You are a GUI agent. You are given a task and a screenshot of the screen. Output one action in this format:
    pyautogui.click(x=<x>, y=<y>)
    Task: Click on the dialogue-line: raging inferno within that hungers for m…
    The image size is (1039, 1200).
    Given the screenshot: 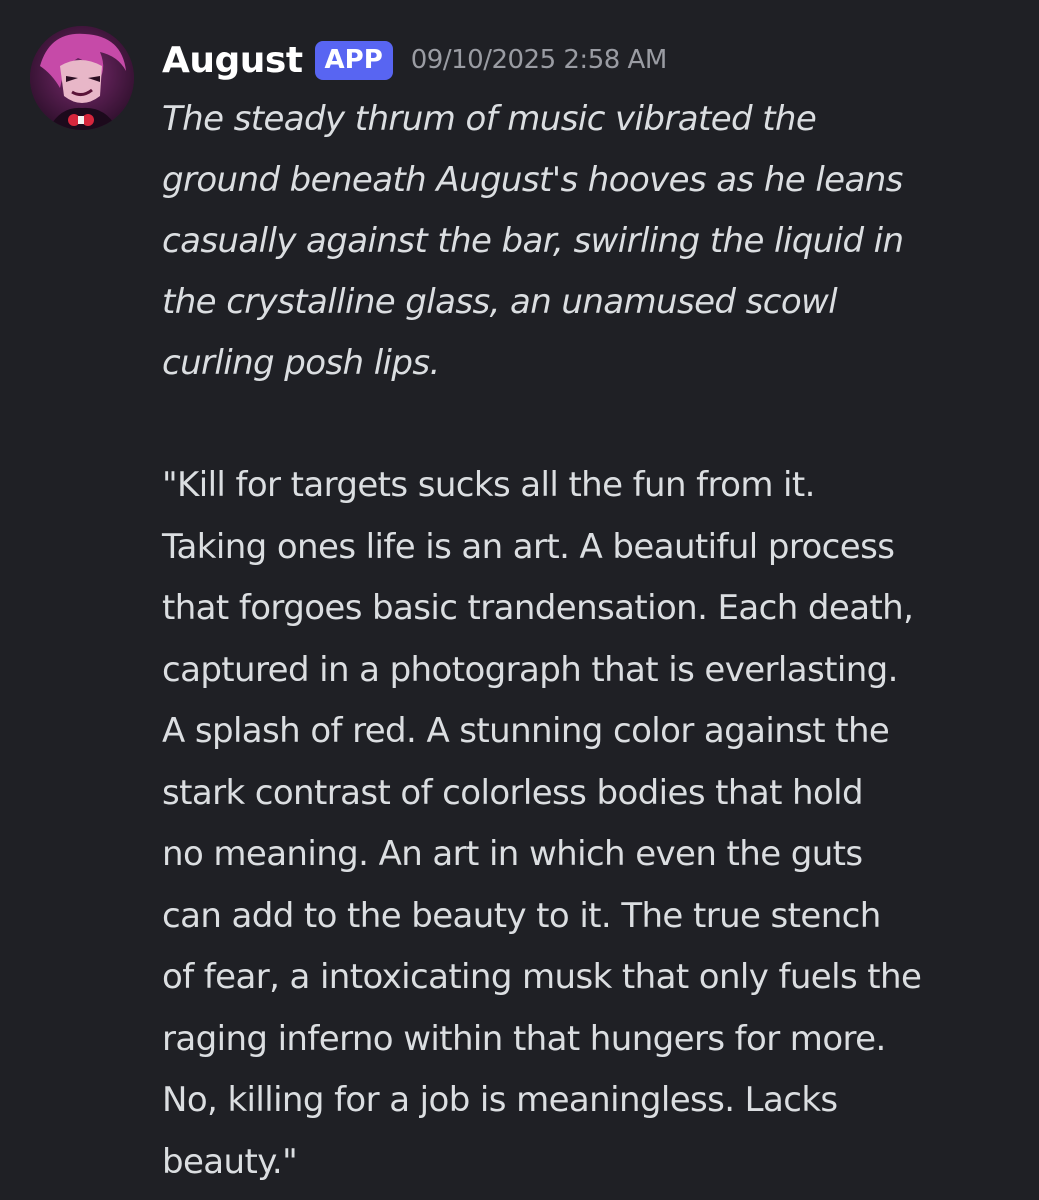 What is the action you would take?
    pyautogui.click(x=524, y=1038)
    